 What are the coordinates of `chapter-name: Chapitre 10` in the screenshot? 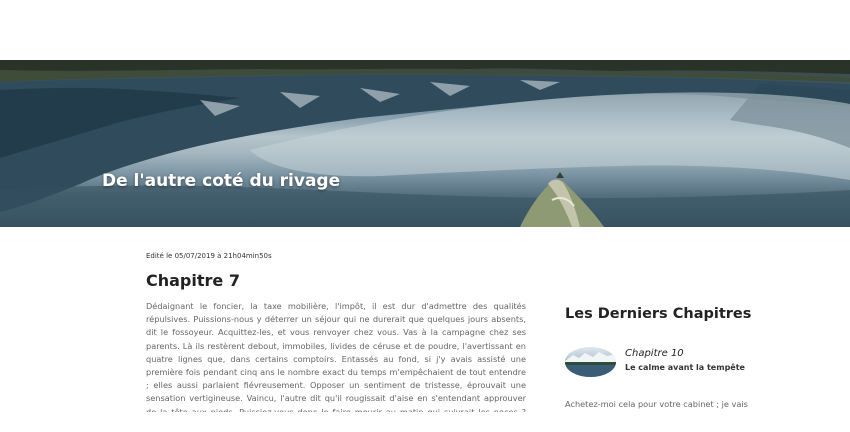 It's located at (654, 353).